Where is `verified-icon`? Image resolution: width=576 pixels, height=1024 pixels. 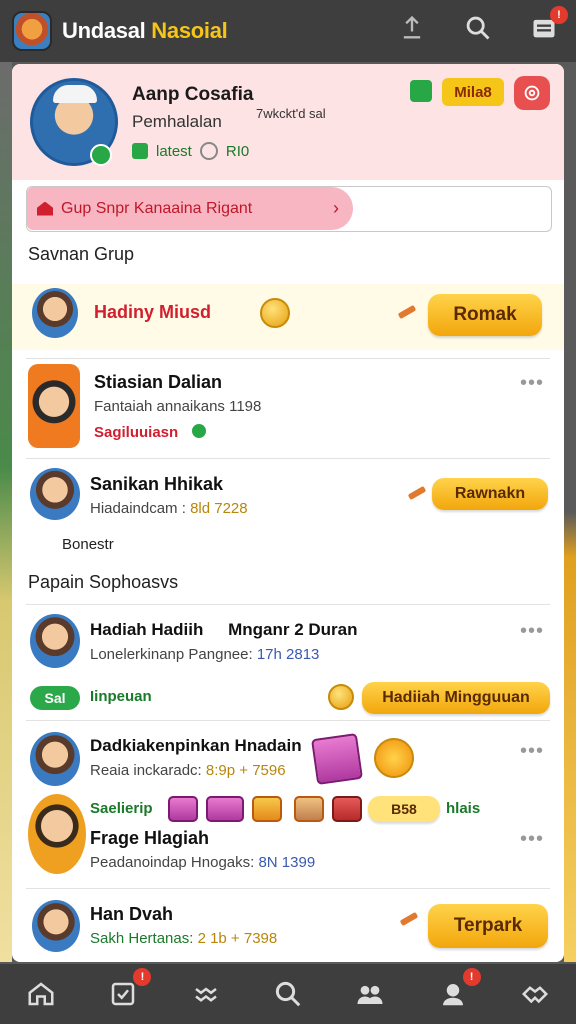
verified-icon is located at coordinates (101, 155).